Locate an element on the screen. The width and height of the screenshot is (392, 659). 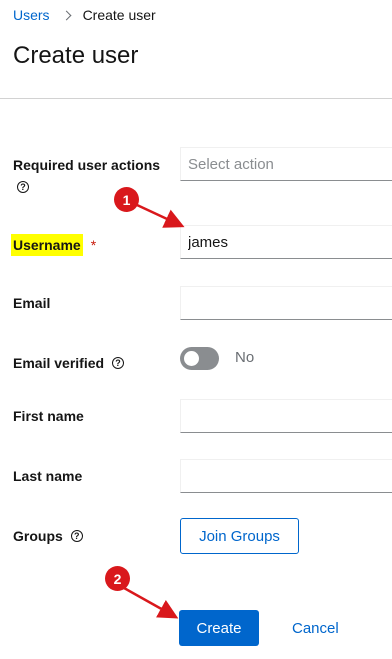
annotation-marker-2: 2 is located at coordinates (117, 578).